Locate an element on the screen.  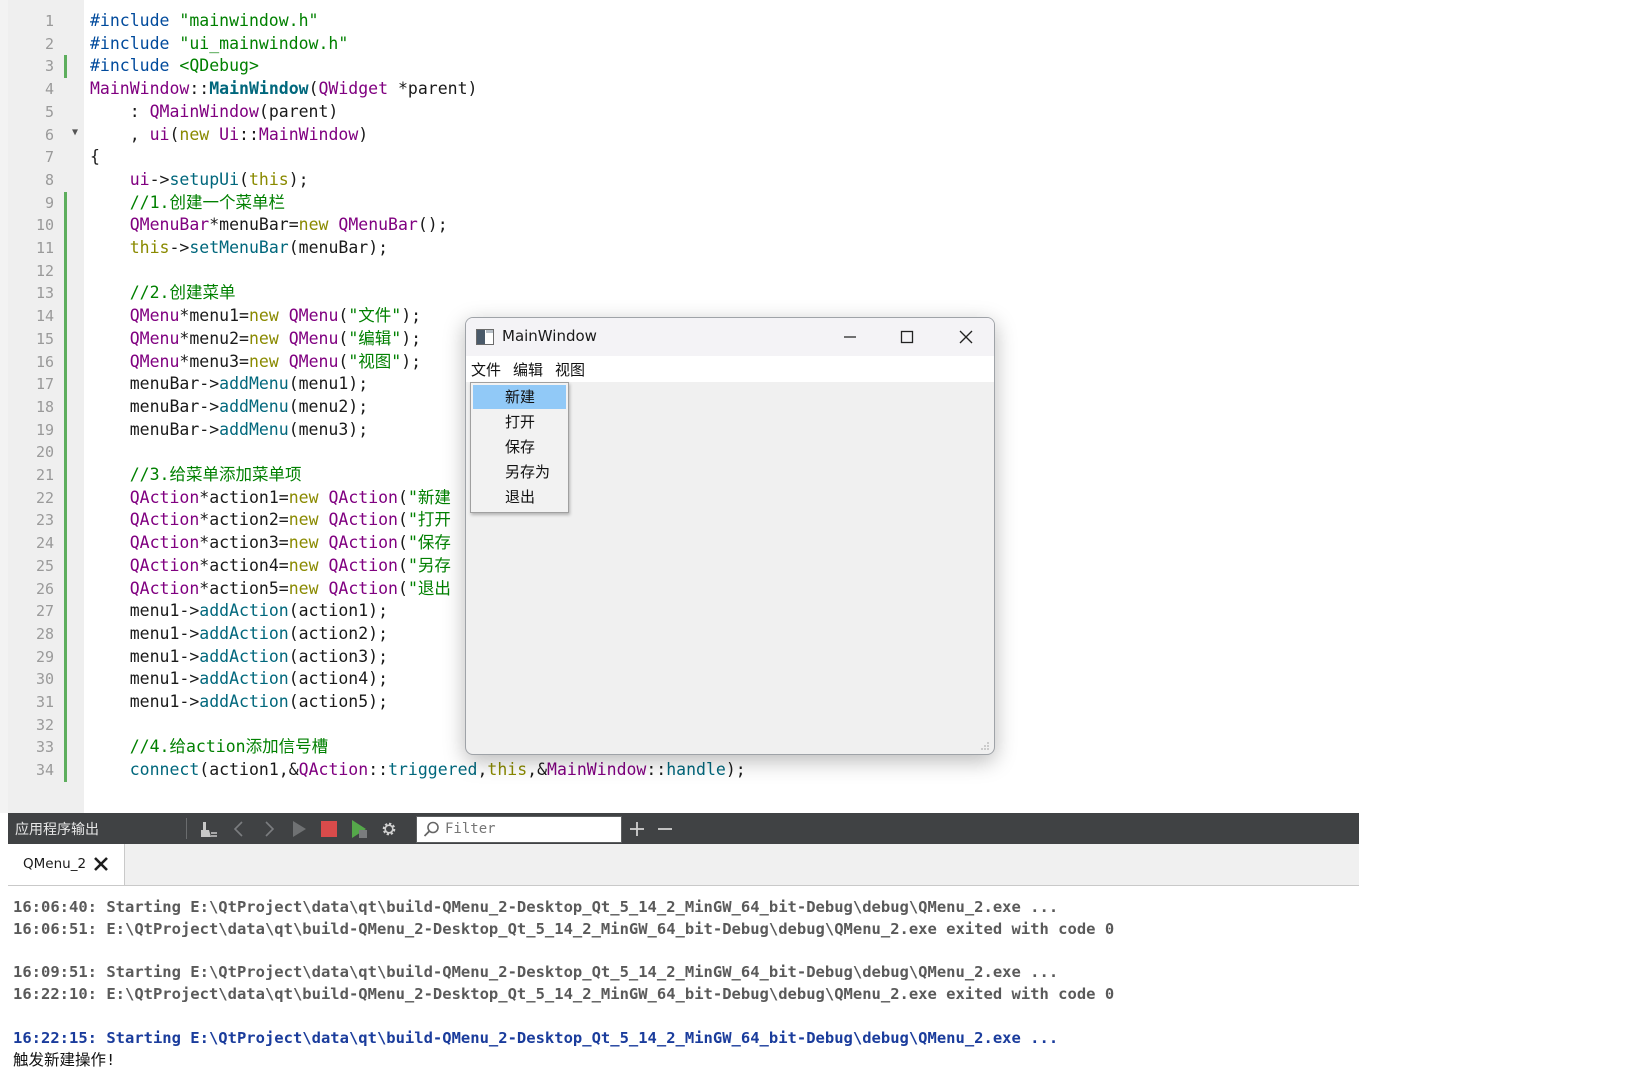
code-line: menu1->addAction(action4); is located at coordinates (239, 679).